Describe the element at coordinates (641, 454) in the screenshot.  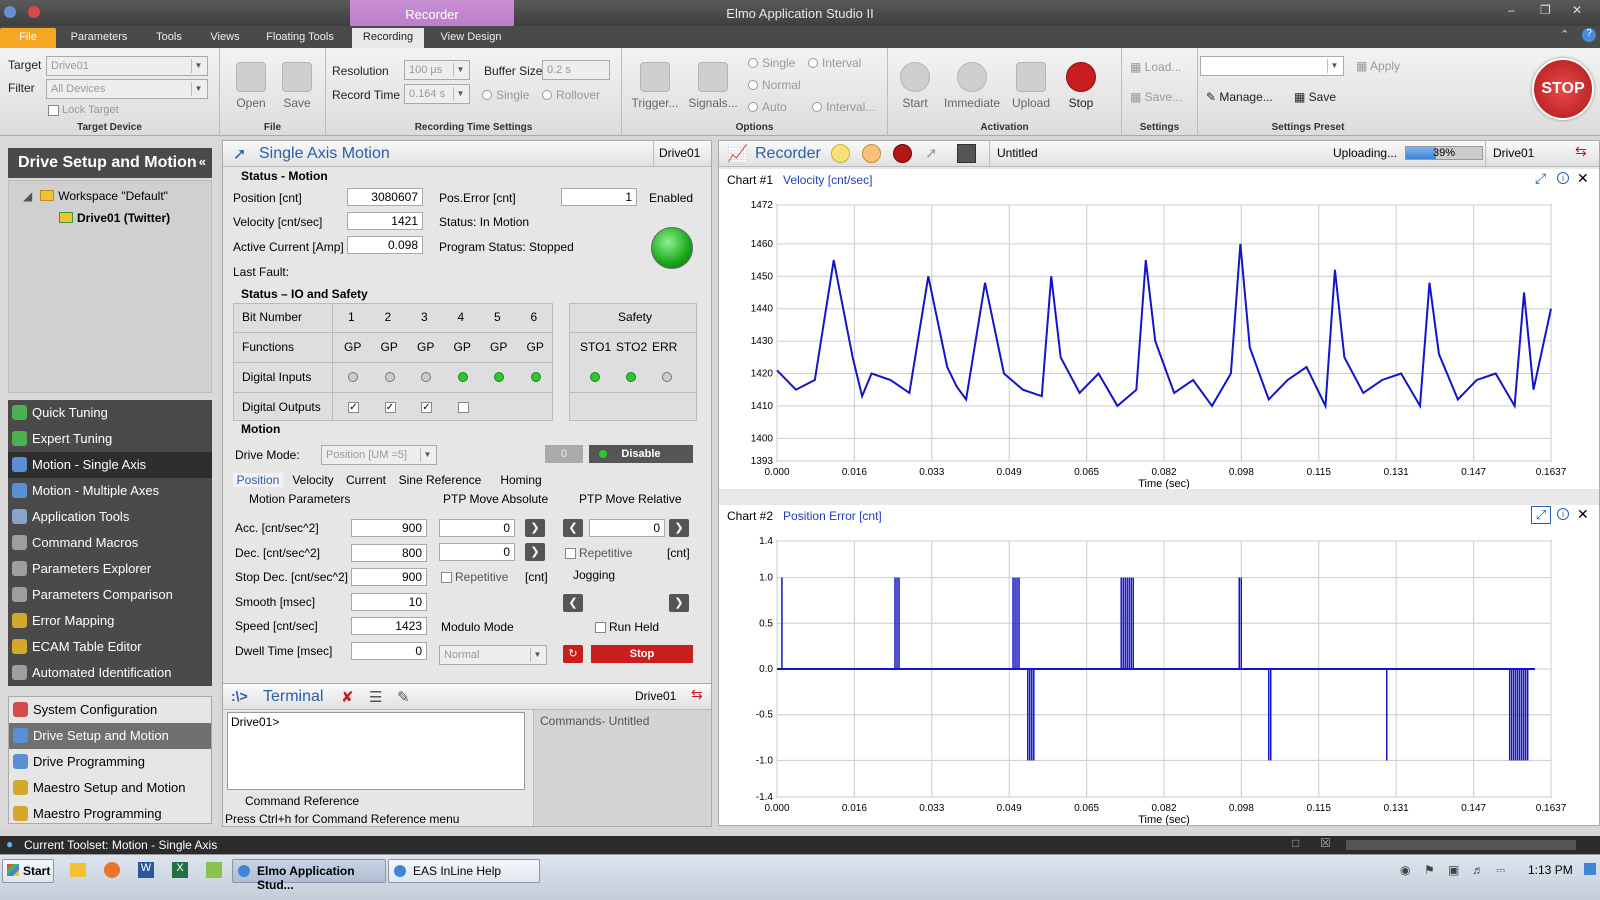
I see `disable-button: Disable` at that location.